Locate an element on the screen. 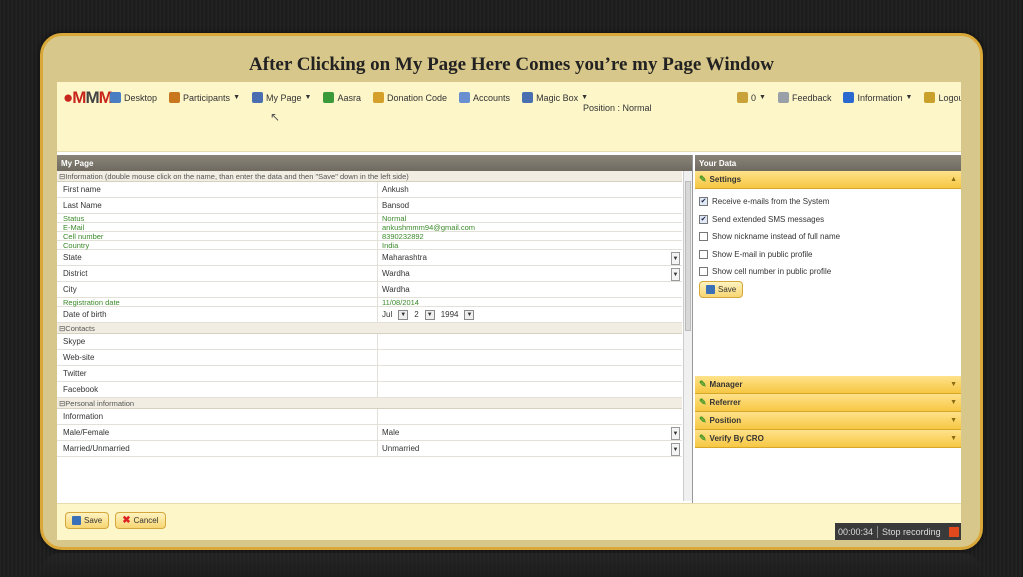 Image resolution: width=1023 pixels, height=577 pixels. settings-option: ✔ Send extended SMS messages is located at coordinates (828, 220).